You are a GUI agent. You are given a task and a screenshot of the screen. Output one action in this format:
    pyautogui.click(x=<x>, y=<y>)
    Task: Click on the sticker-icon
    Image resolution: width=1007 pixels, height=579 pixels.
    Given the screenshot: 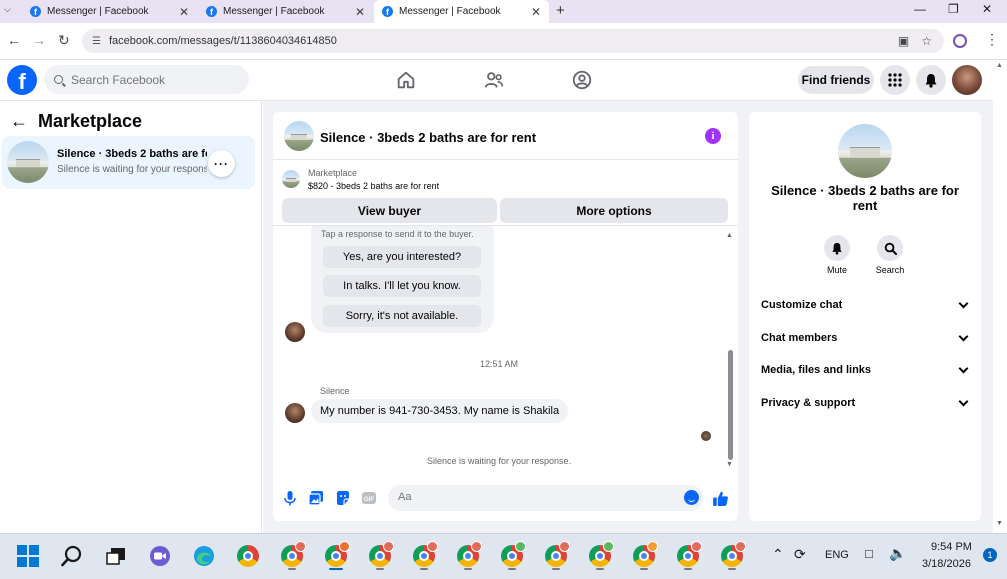 What is the action you would take?
    pyautogui.click(x=343, y=498)
    